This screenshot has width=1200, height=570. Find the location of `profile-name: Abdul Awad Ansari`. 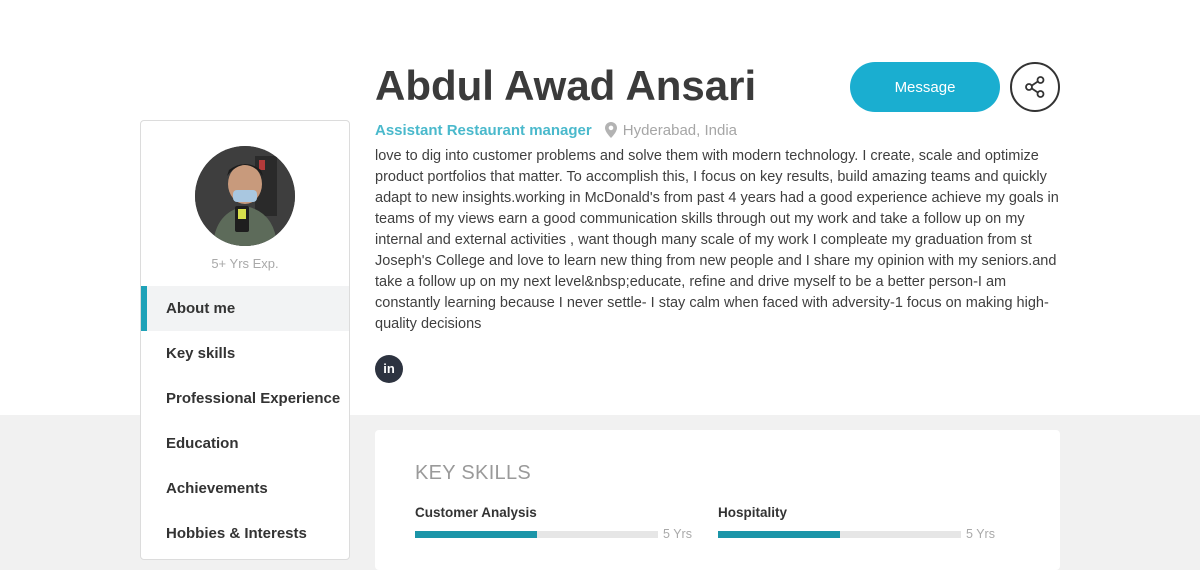

profile-name: Abdul Awad Ansari is located at coordinates (566, 85).